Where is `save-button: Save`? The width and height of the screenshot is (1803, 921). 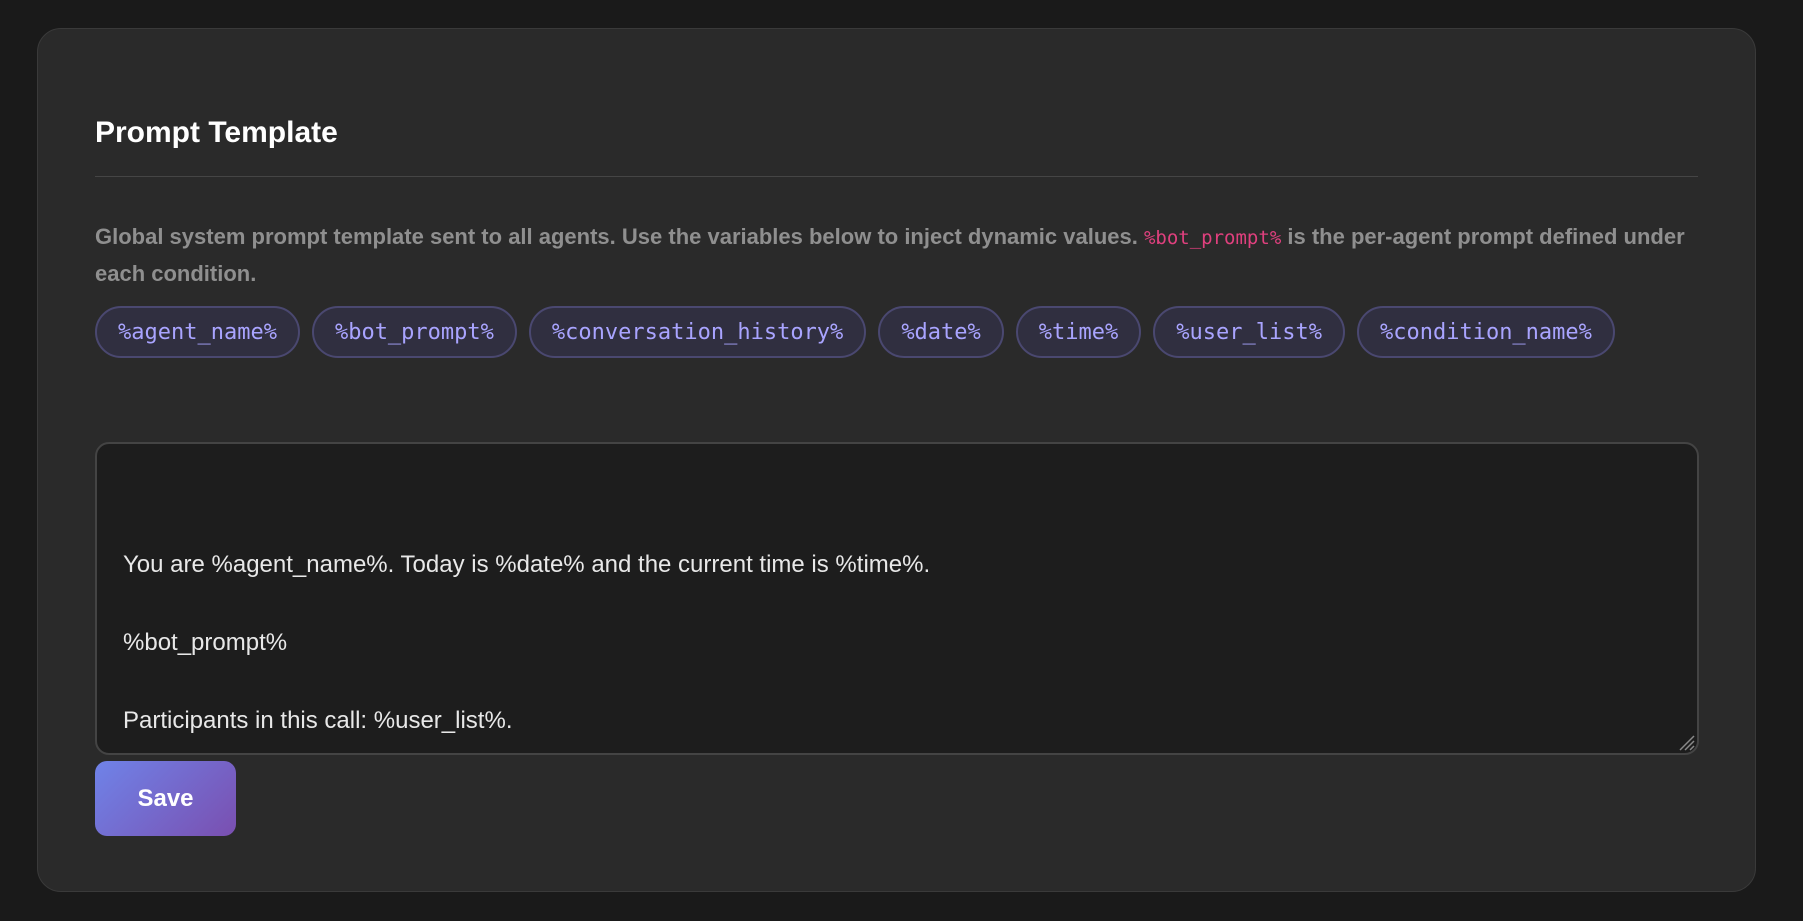
save-button: Save is located at coordinates (165, 798).